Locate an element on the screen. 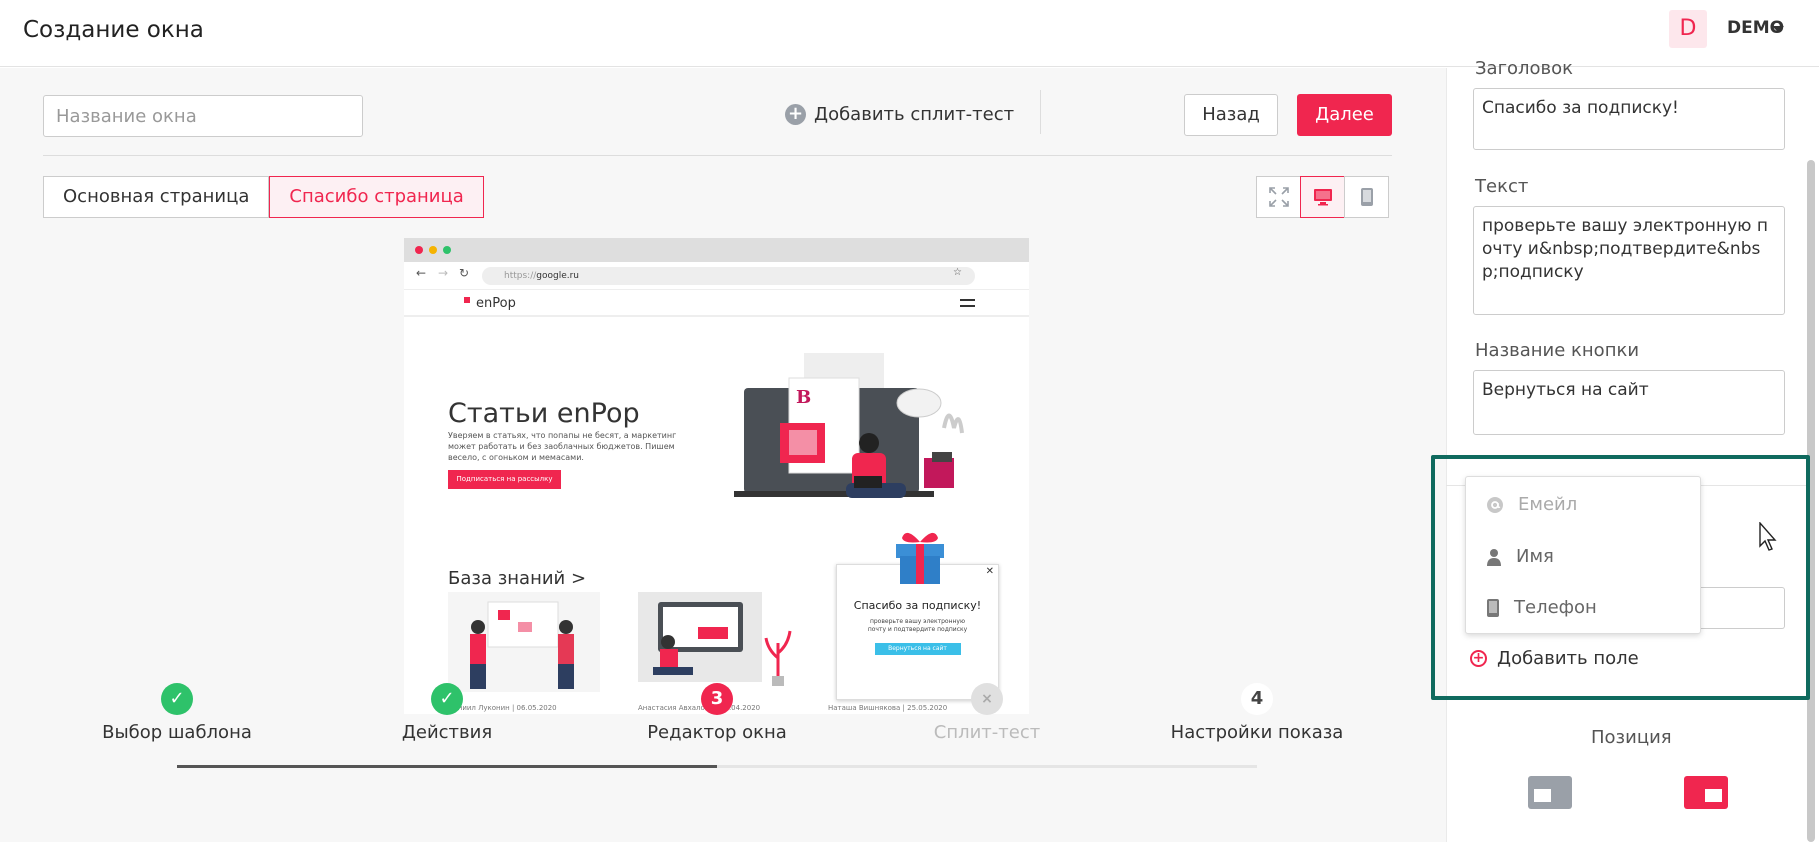  step-5-number: 4 is located at coordinates (1257, 699).